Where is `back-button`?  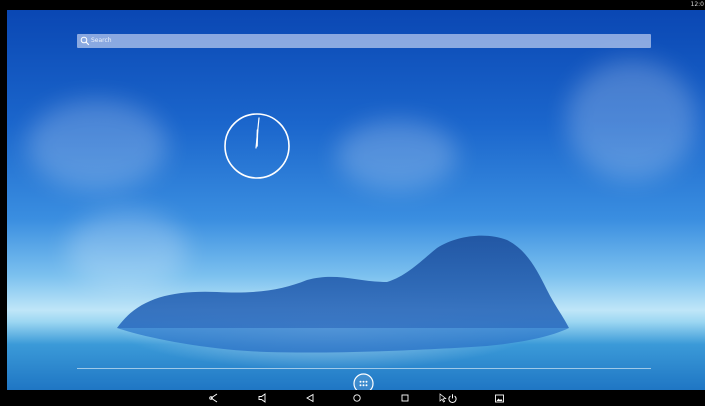 back-button is located at coordinates (310, 398).